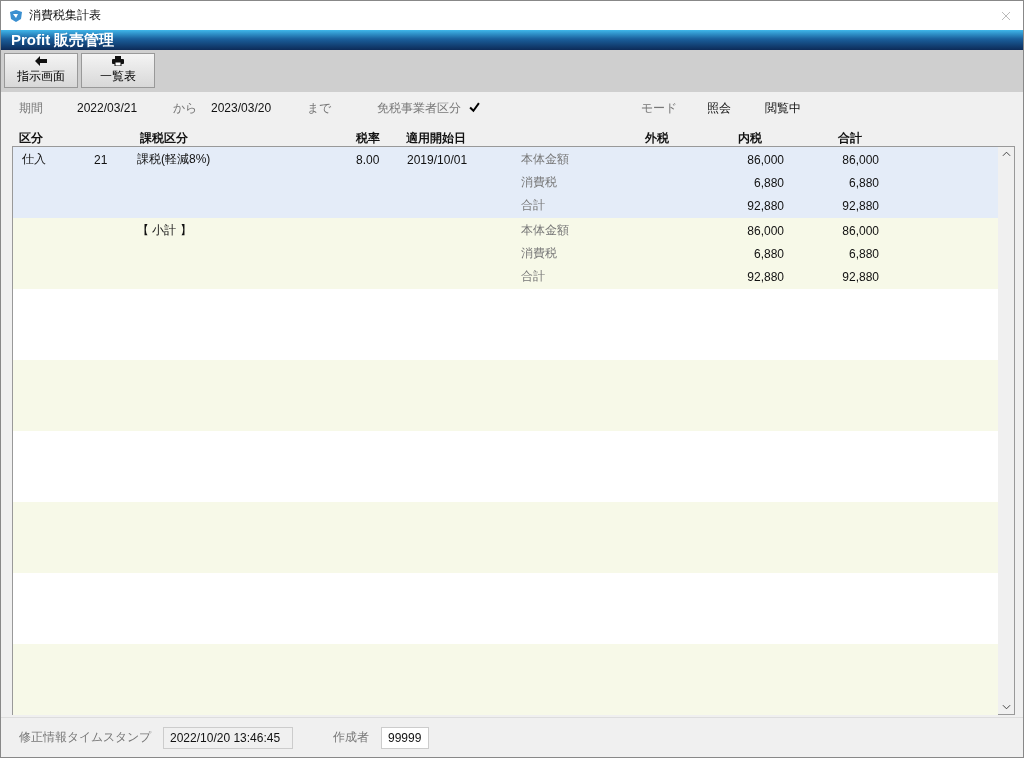 The image size is (1024, 758). Describe the element at coordinates (368, 138) in the screenshot. I see `column-header: 税率` at that location.